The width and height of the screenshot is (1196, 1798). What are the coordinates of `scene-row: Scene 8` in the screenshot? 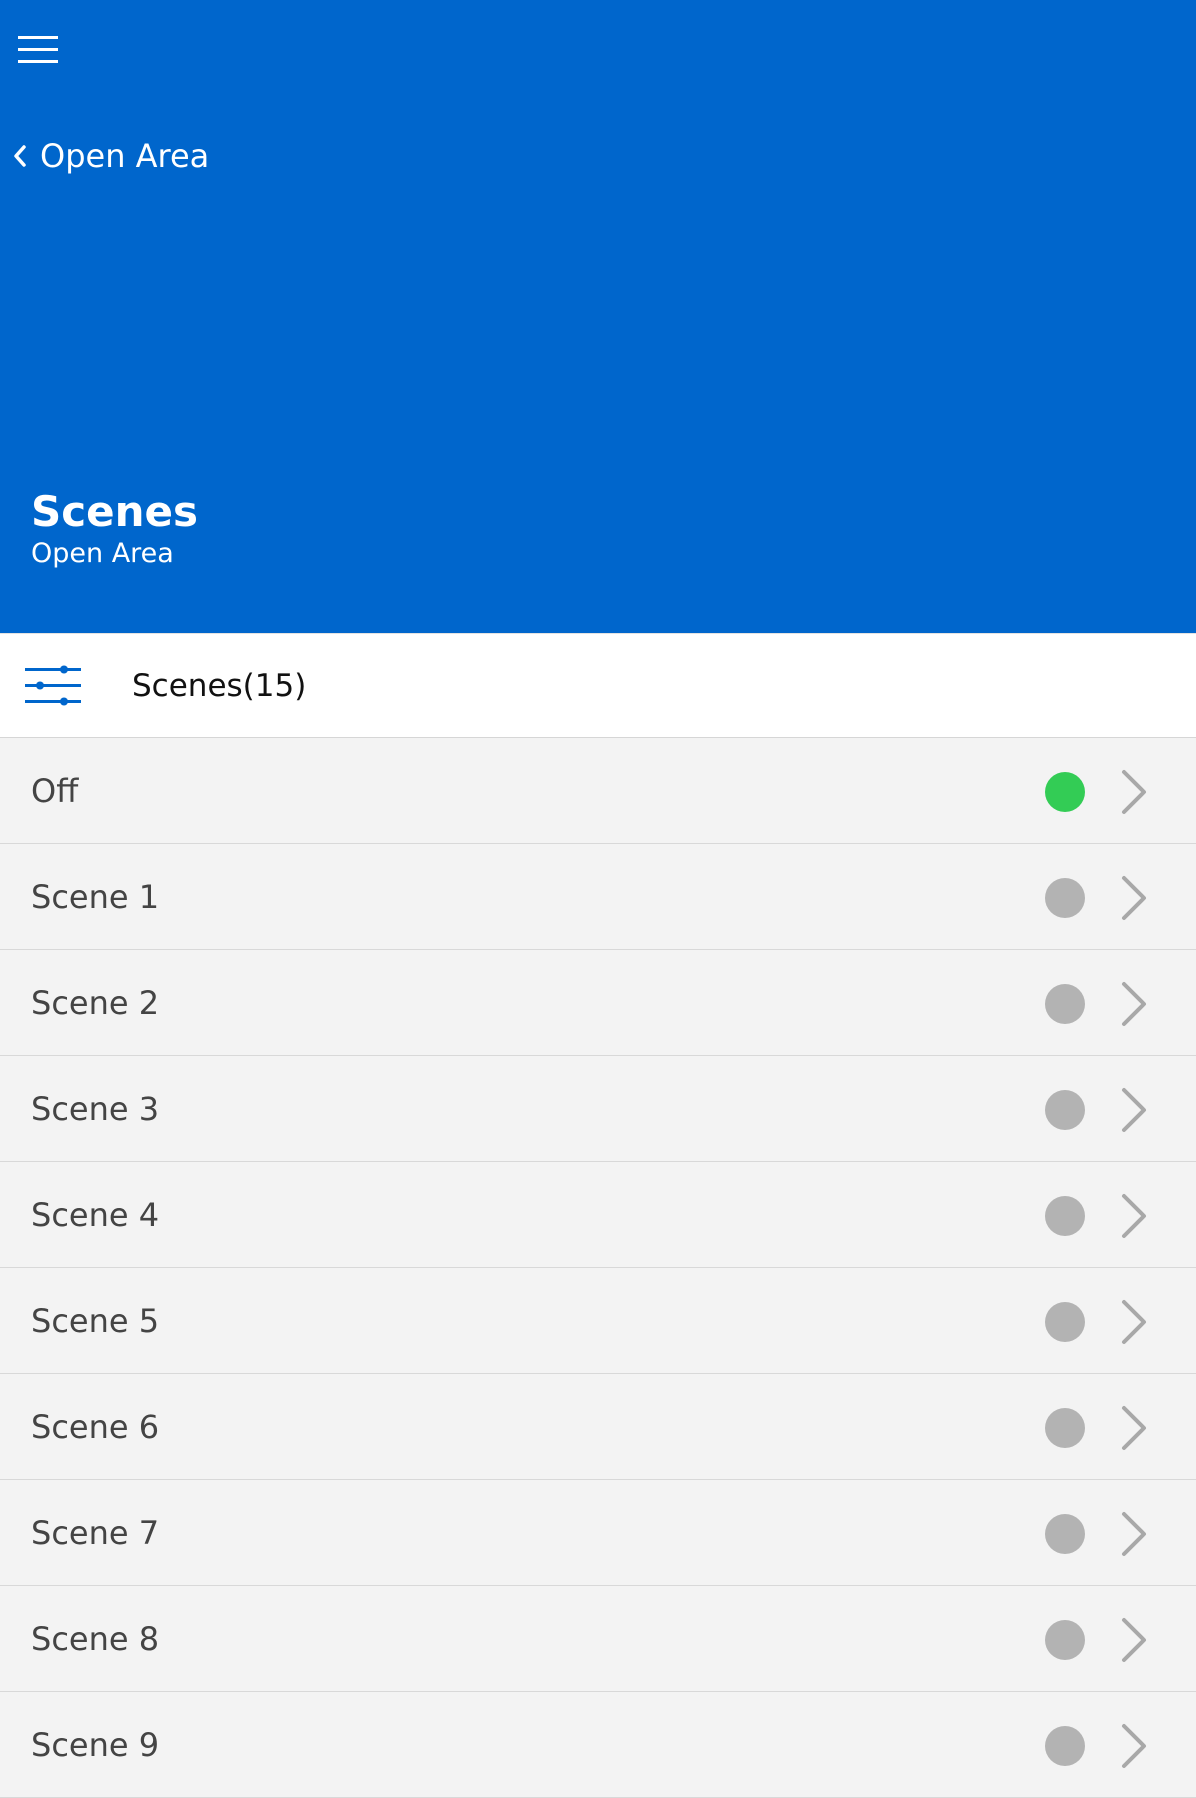 It's located at (598, 1639).